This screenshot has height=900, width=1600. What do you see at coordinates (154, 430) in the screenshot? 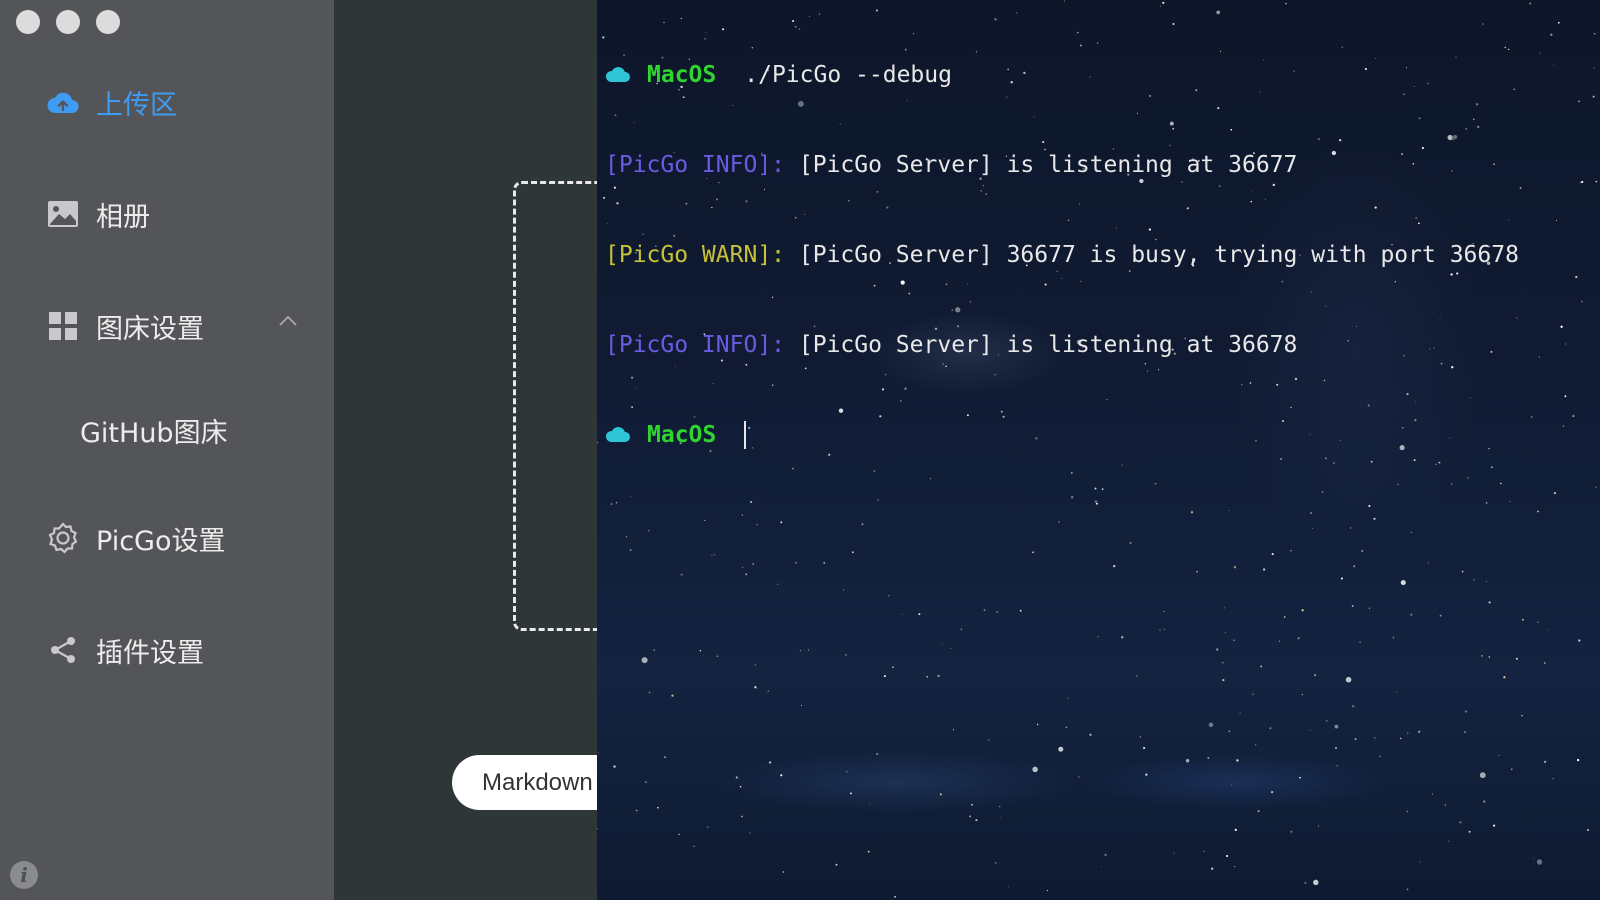
I see `sidebar-subitem-github: GitHub图床` at bounding box center [154, 430].